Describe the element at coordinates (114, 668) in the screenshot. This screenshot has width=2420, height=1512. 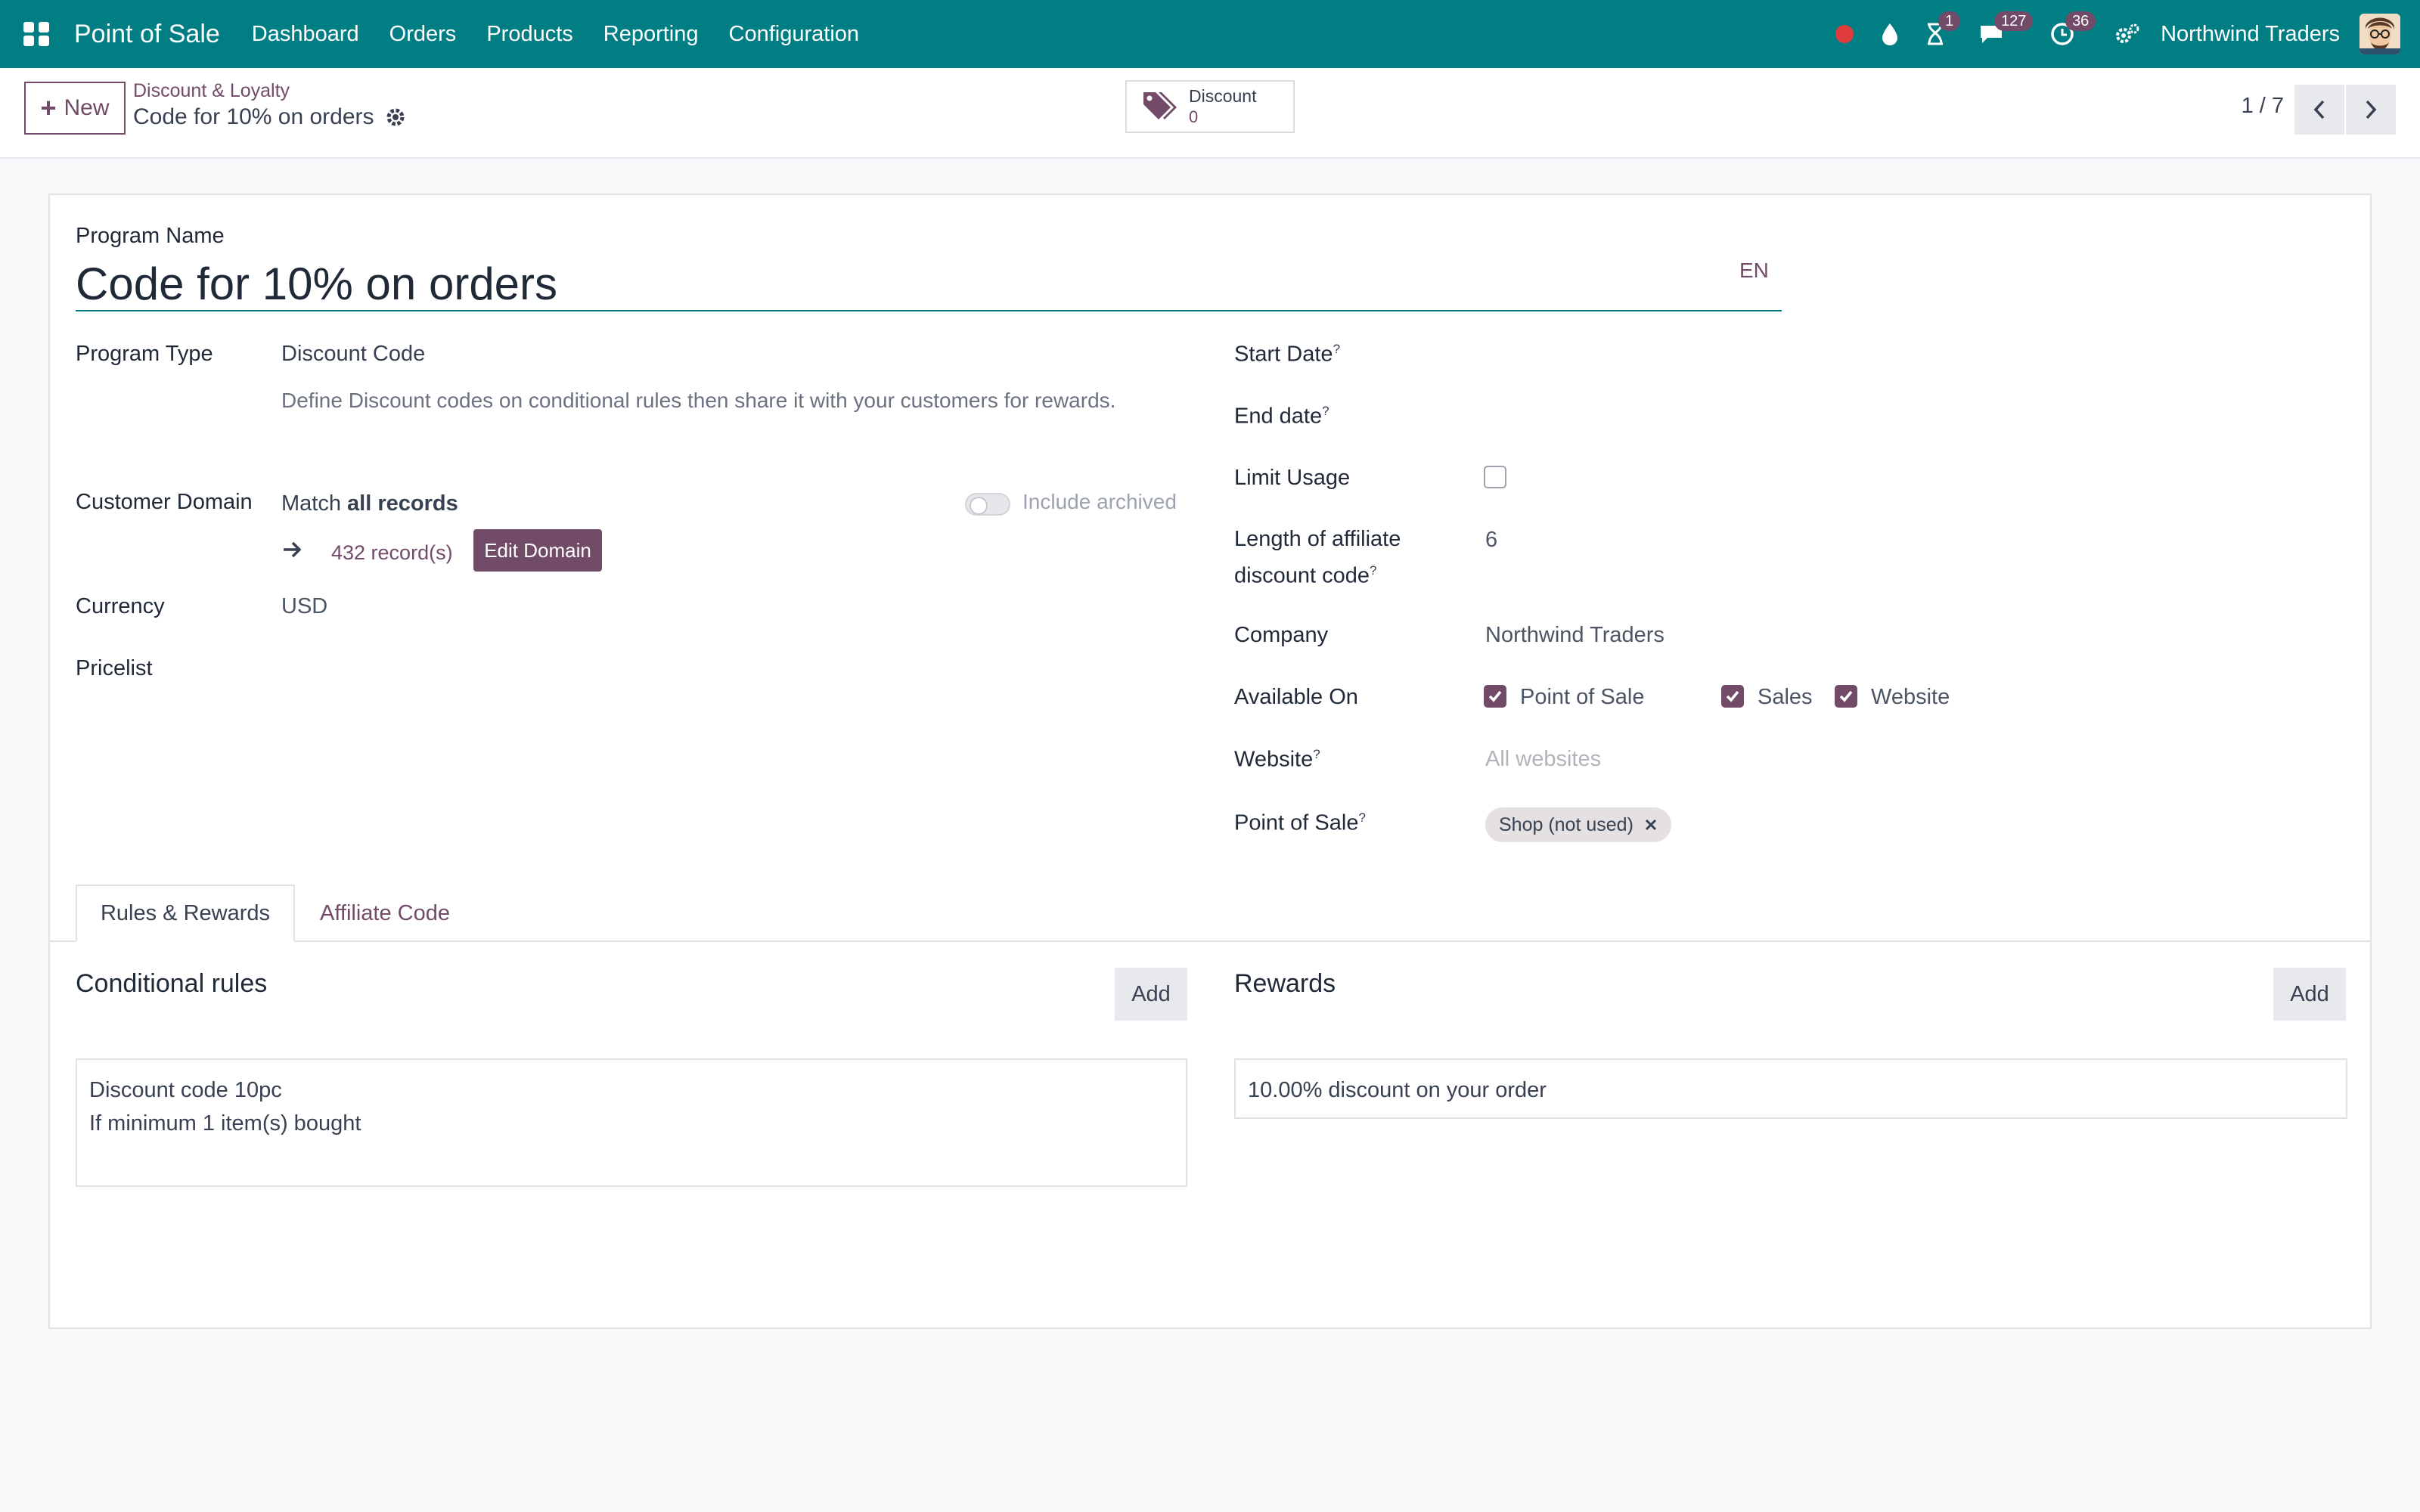
I see `pricelist-label: Pricelist` at that location.